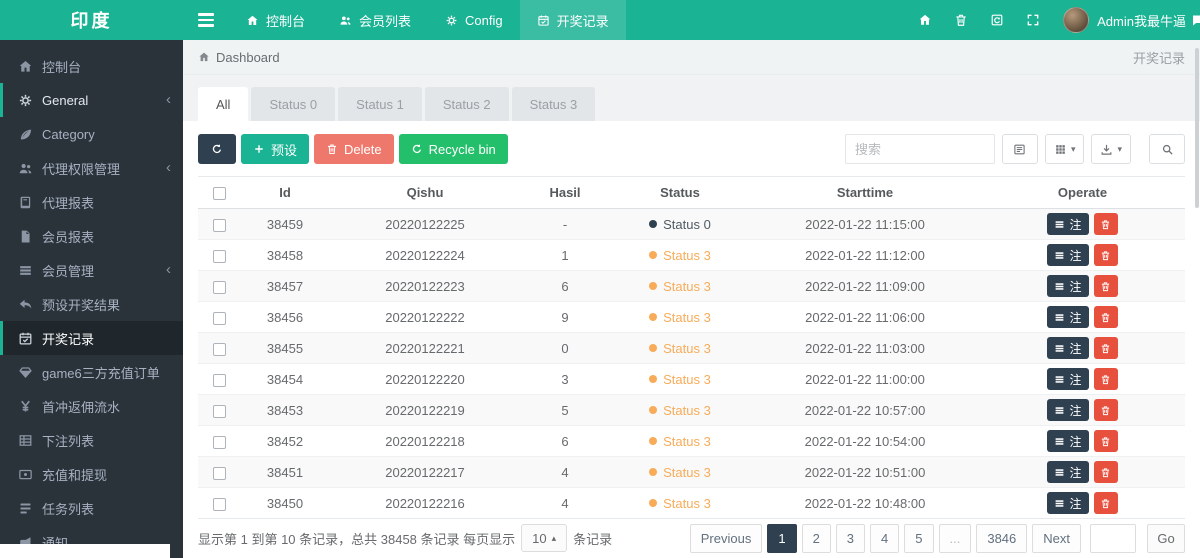 The width and height of the screenshot is (1200, 558). What do you see at coordinates (206, 20) in the screenshot?
I see `menu-toggle-icon` at bounding box center [206, 20].